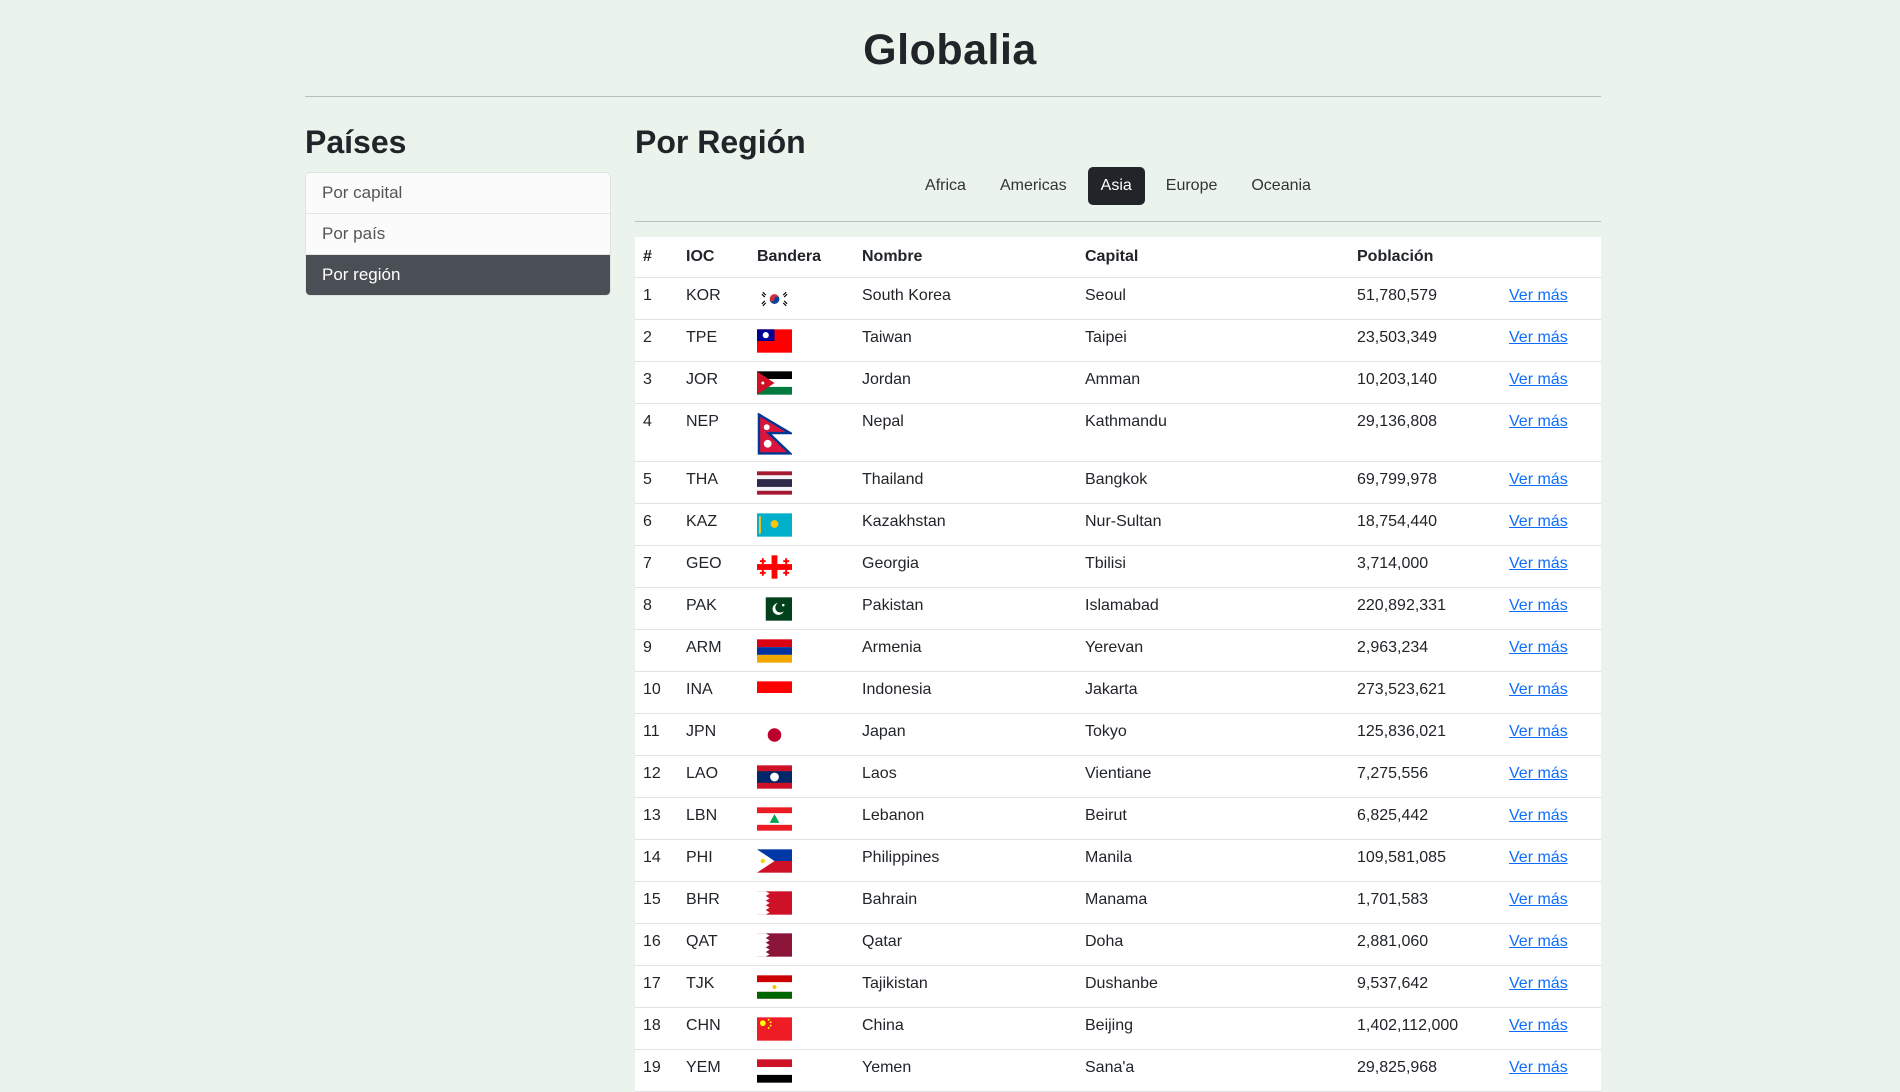 This screenshot has width=1900, height=1092. I want to click on row-number: 14, so click(656, 860).